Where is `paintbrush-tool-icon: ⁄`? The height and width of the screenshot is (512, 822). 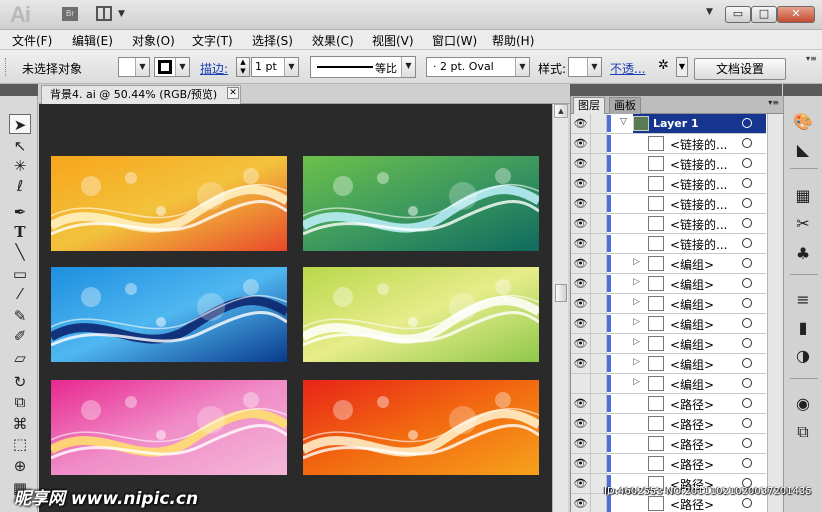
paintbrush-tool-icon: ⁄ is located at coordinates (20, 294).